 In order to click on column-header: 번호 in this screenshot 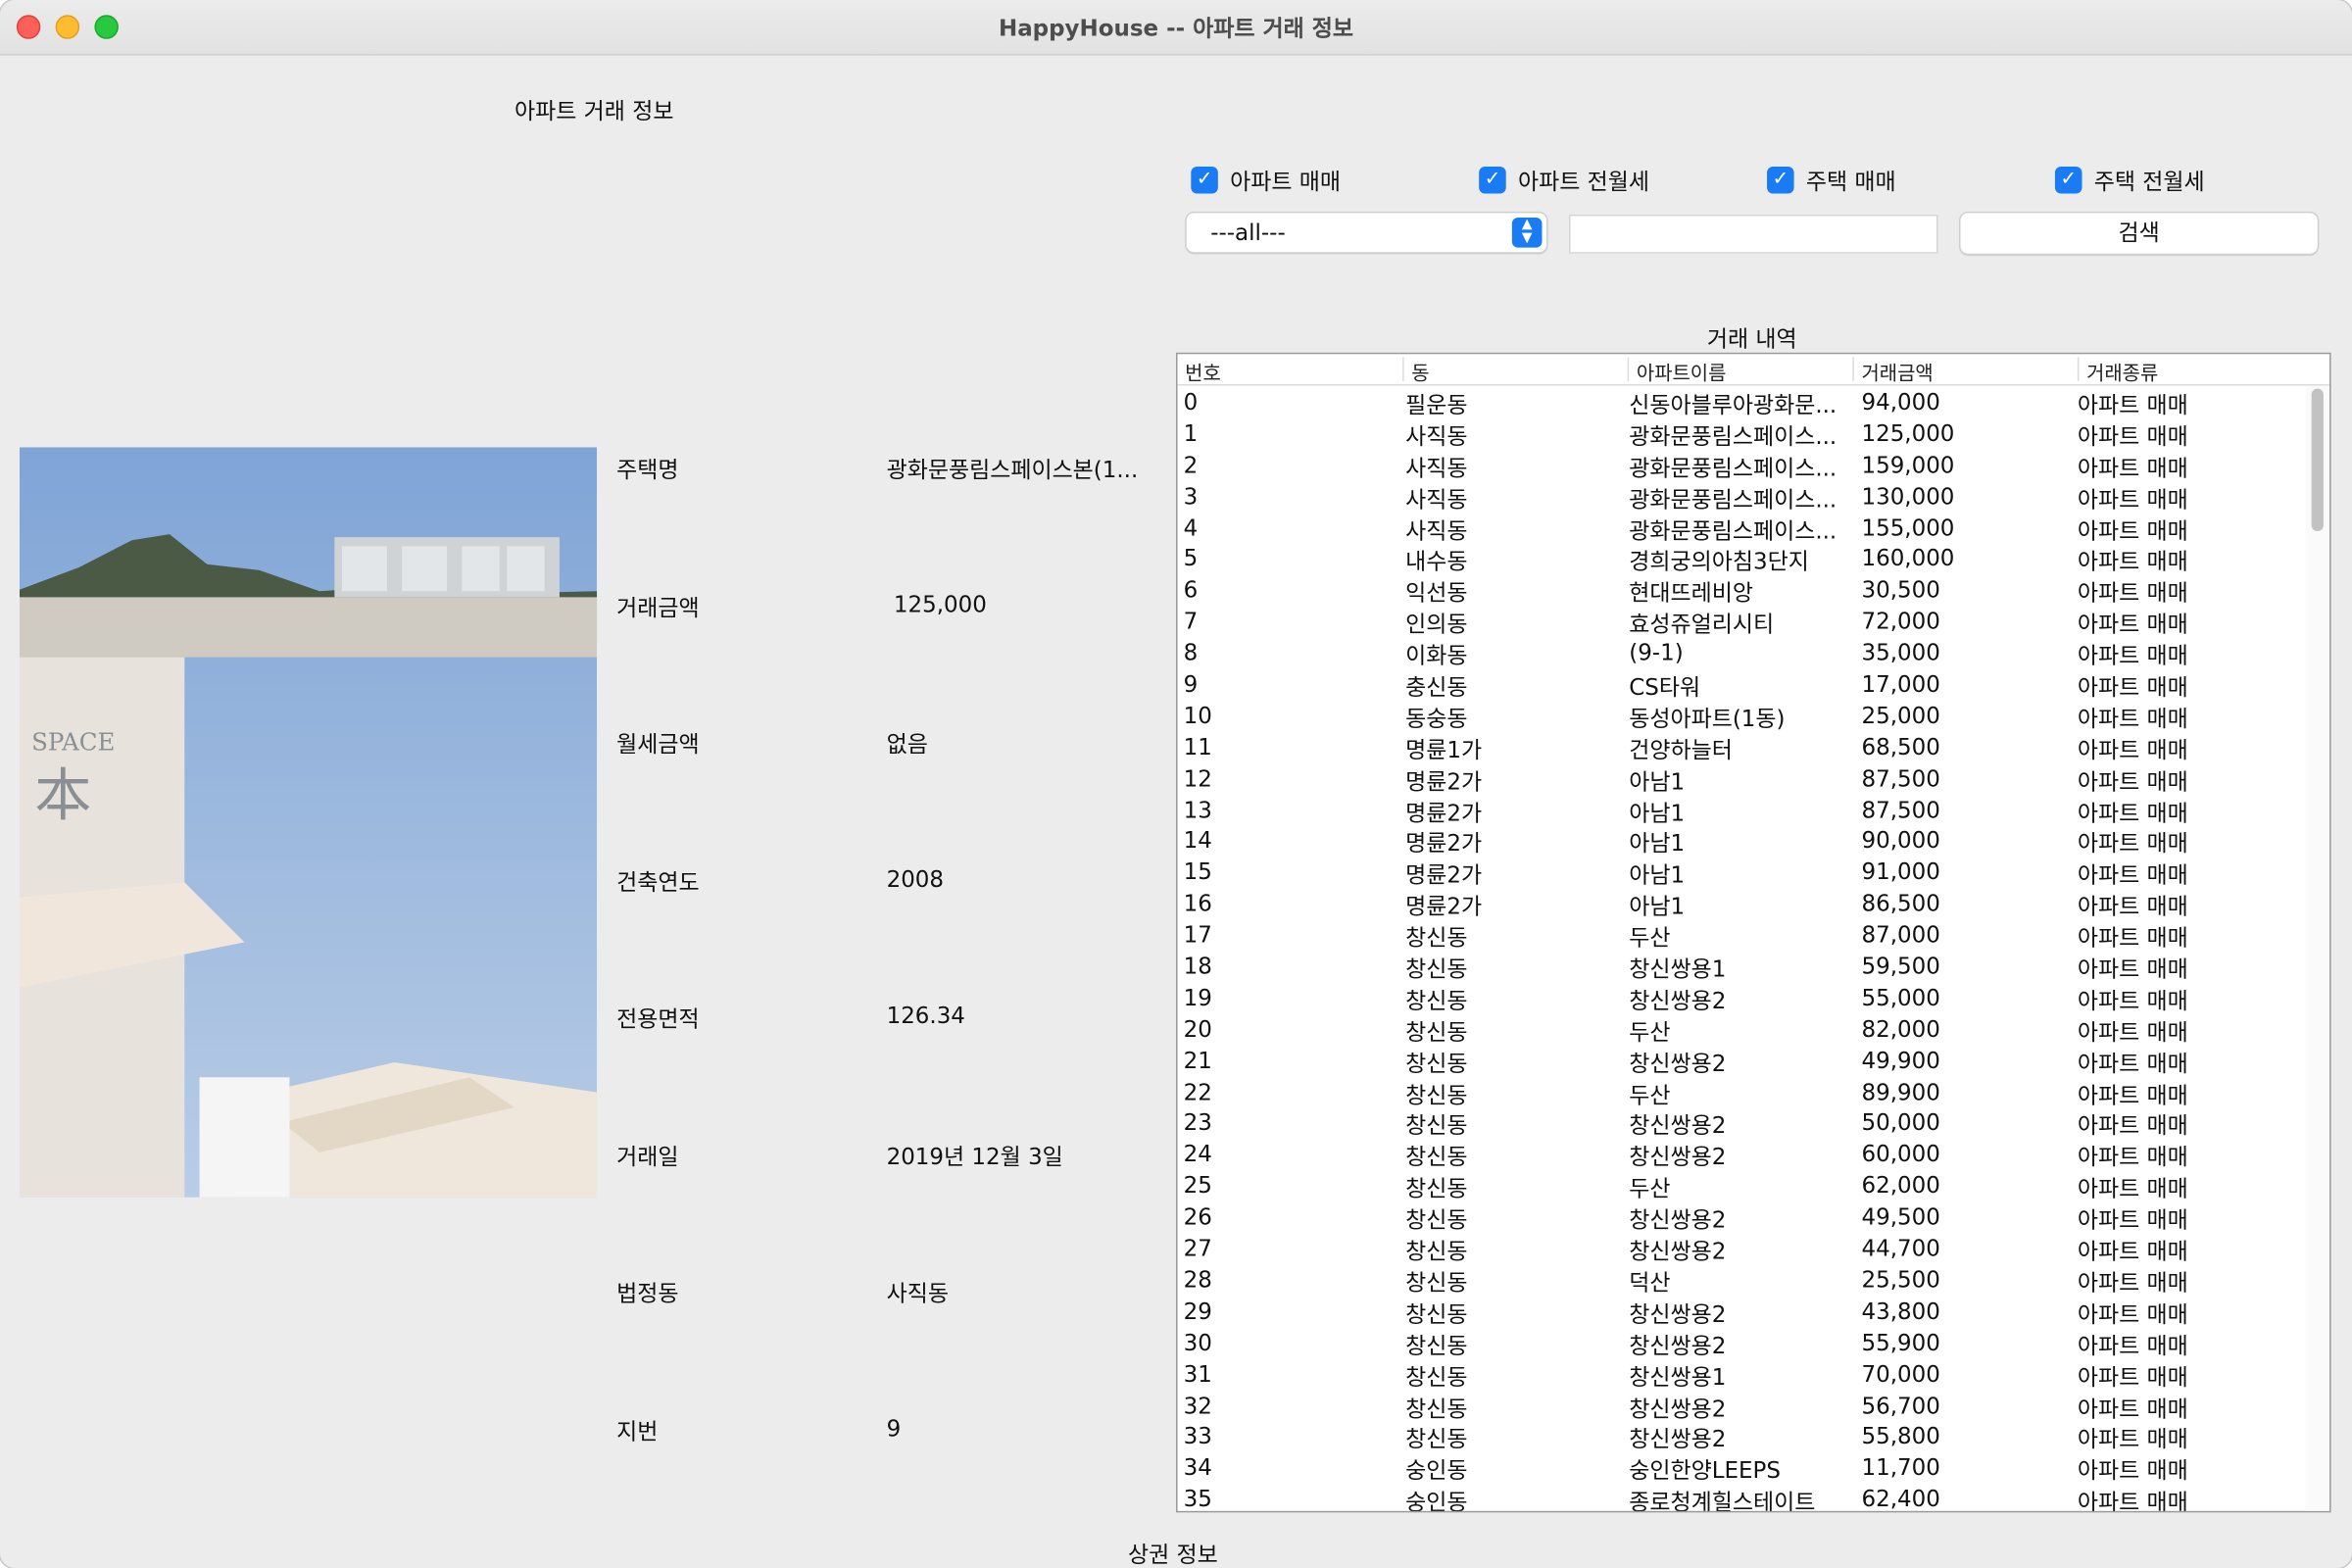, I will do `click(1290, 371)`.